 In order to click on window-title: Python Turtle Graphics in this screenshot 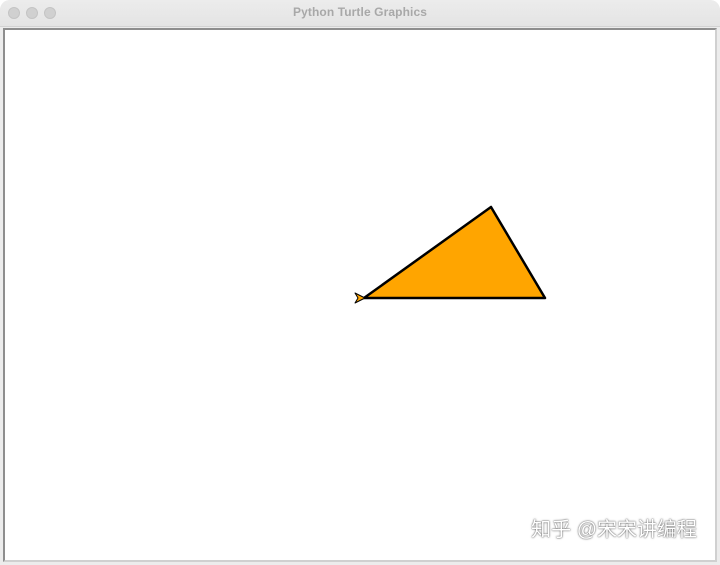, I will do `click(360, 12)`.